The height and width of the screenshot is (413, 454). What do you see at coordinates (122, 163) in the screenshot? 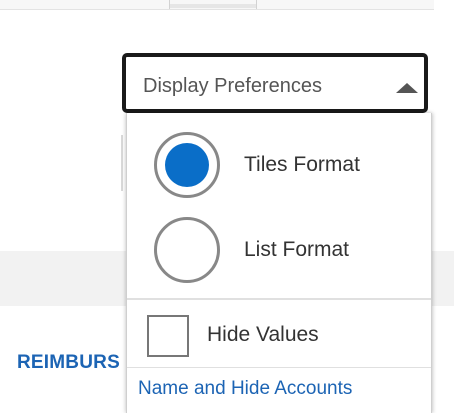
I see `background-divider` at bounding box center [122, 163].